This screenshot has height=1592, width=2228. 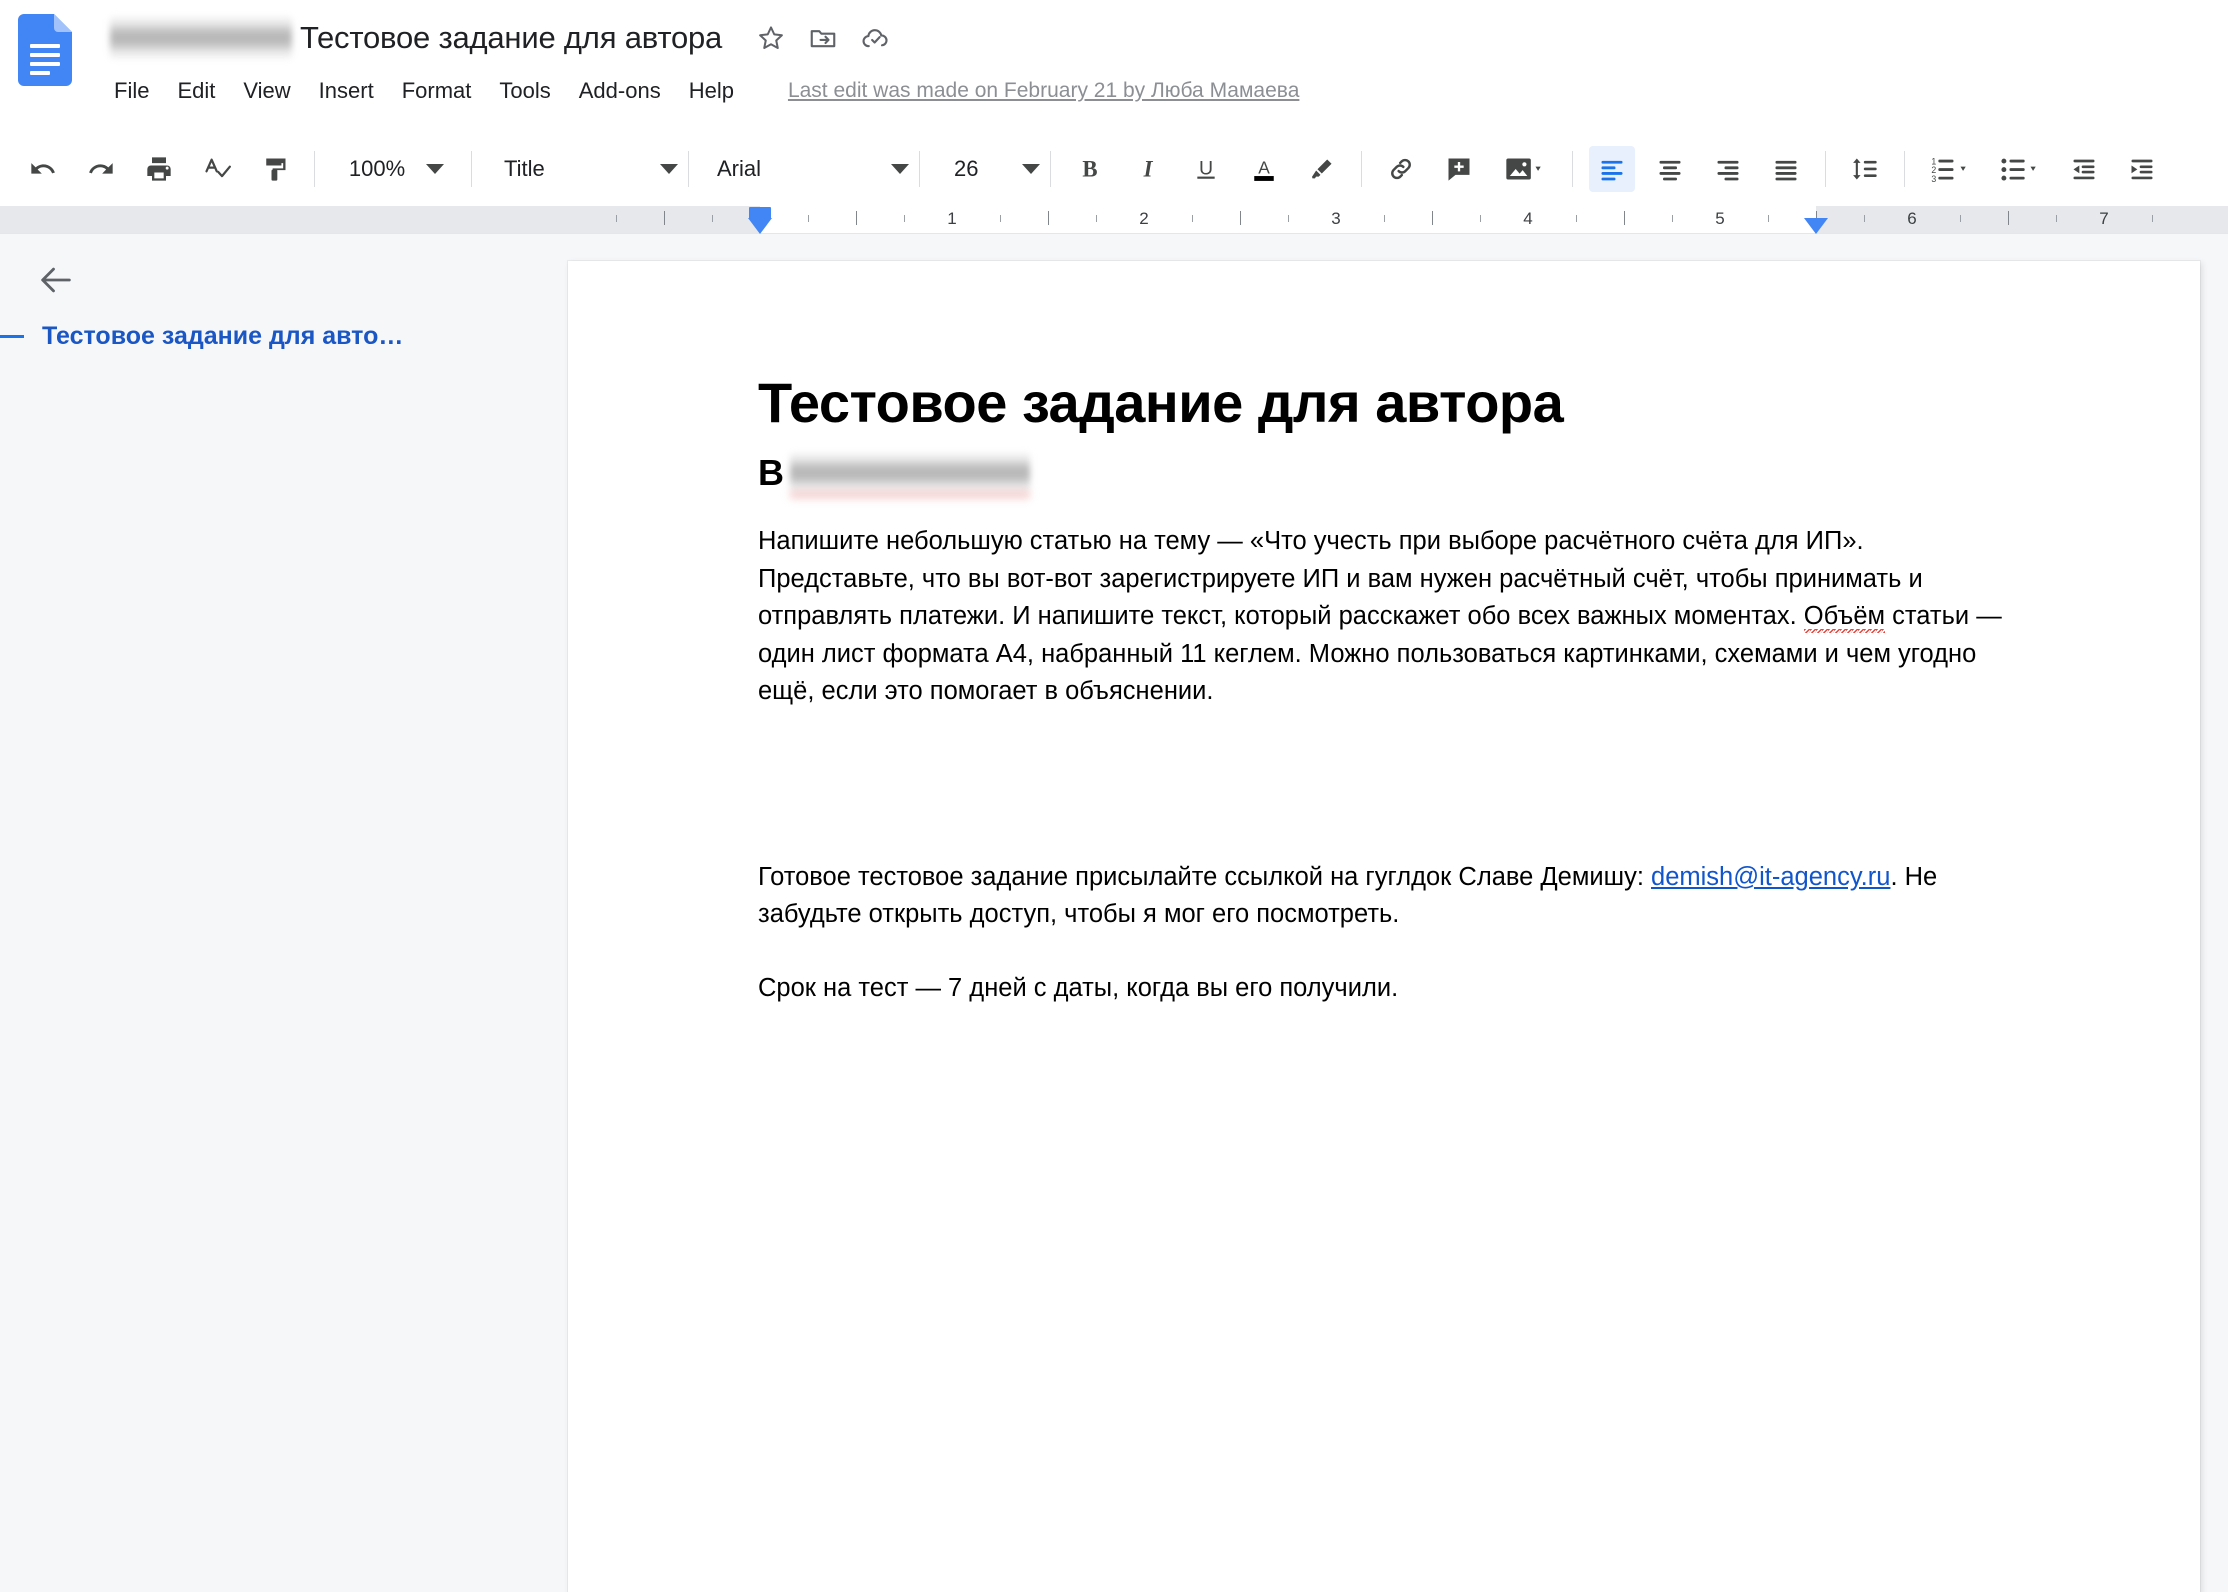 What do you see at coordinates (1383, 469) in the screenshot?
I see `document-subtitle: В` at bounding box center [1383, 469].